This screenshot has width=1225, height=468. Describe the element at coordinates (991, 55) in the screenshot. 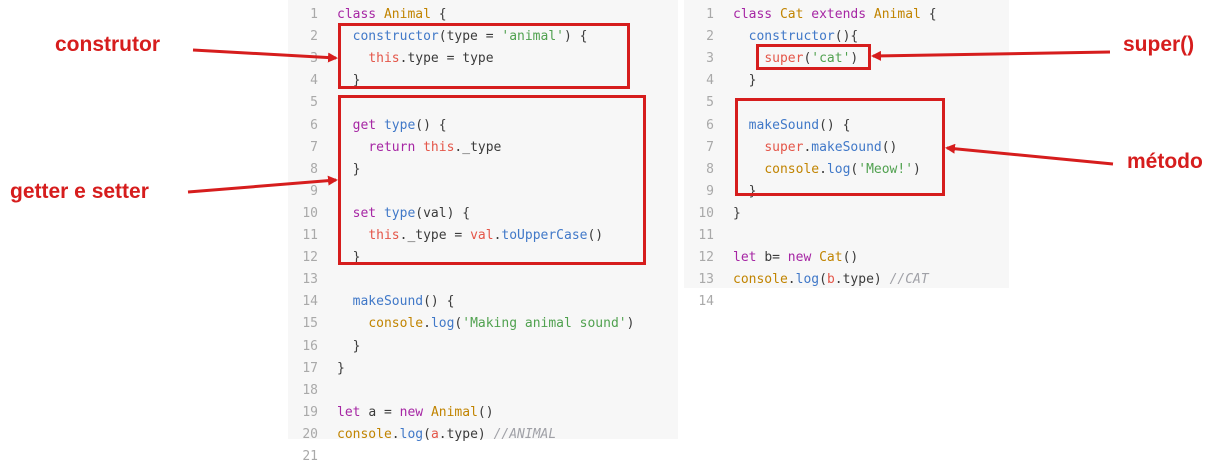

I see `super-arrow` at that location.